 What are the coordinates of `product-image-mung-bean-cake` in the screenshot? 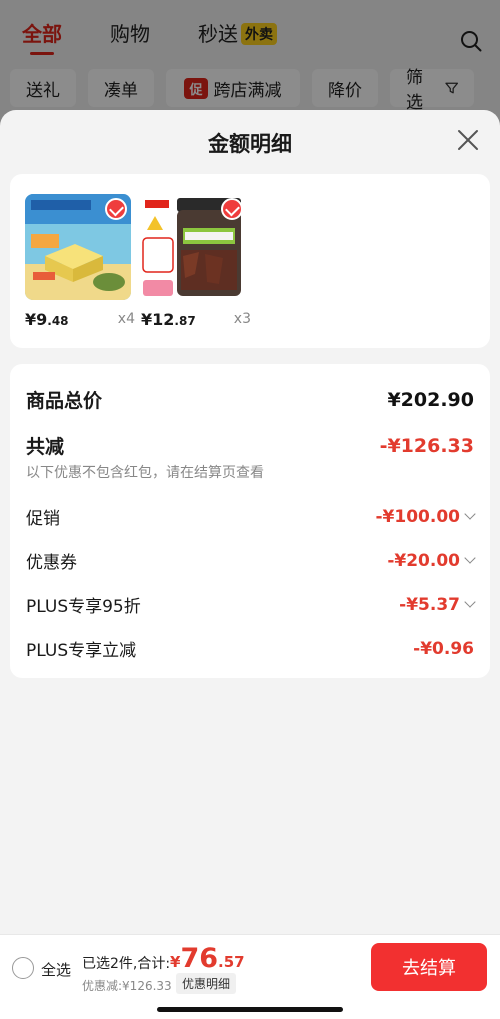 It's located at (78, 247).